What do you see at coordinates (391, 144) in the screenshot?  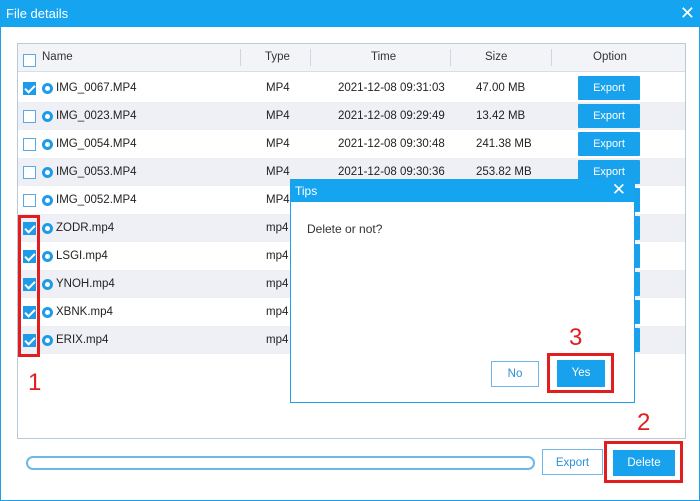 I see `file-time: 2021-12-08 09:30:48` at bounding box center [391, 144].